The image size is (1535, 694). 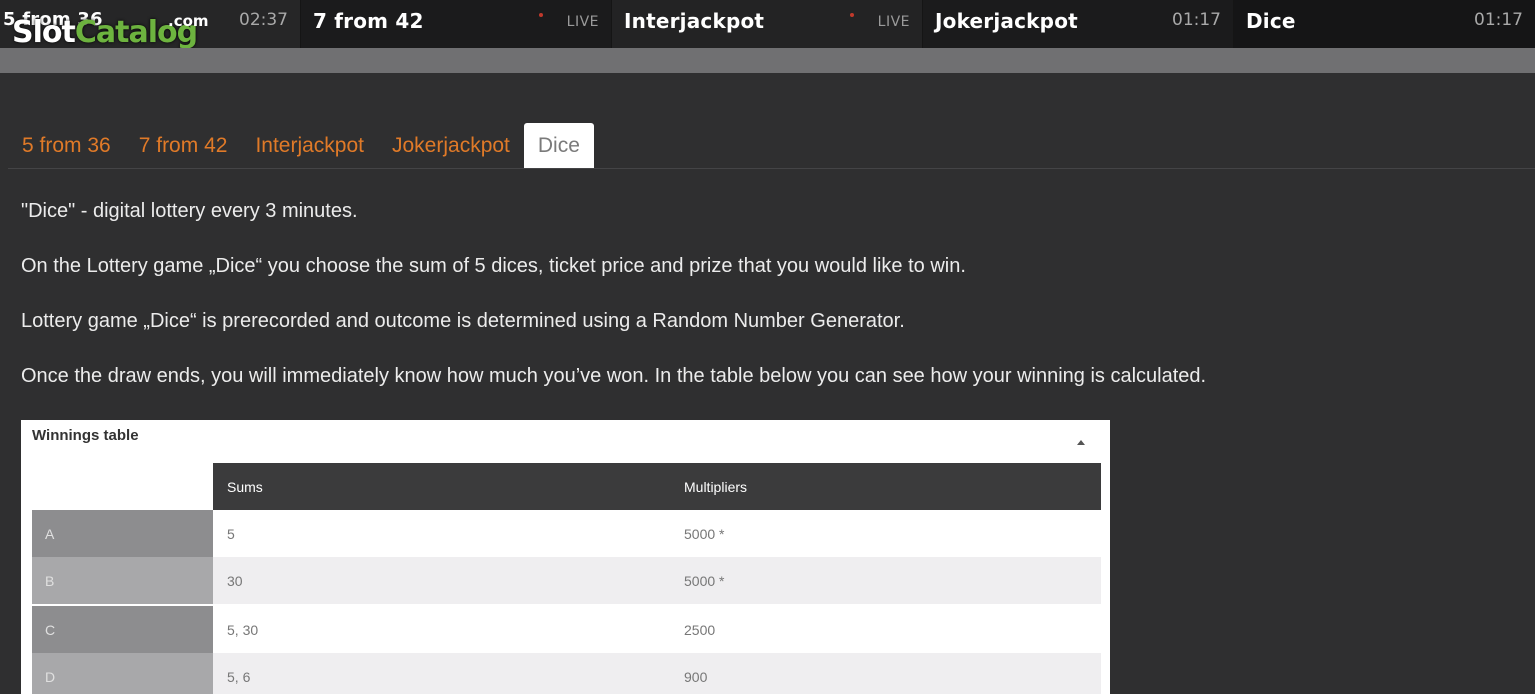 I want to click on logo-com-text: .com, so click(x=188, y=21).